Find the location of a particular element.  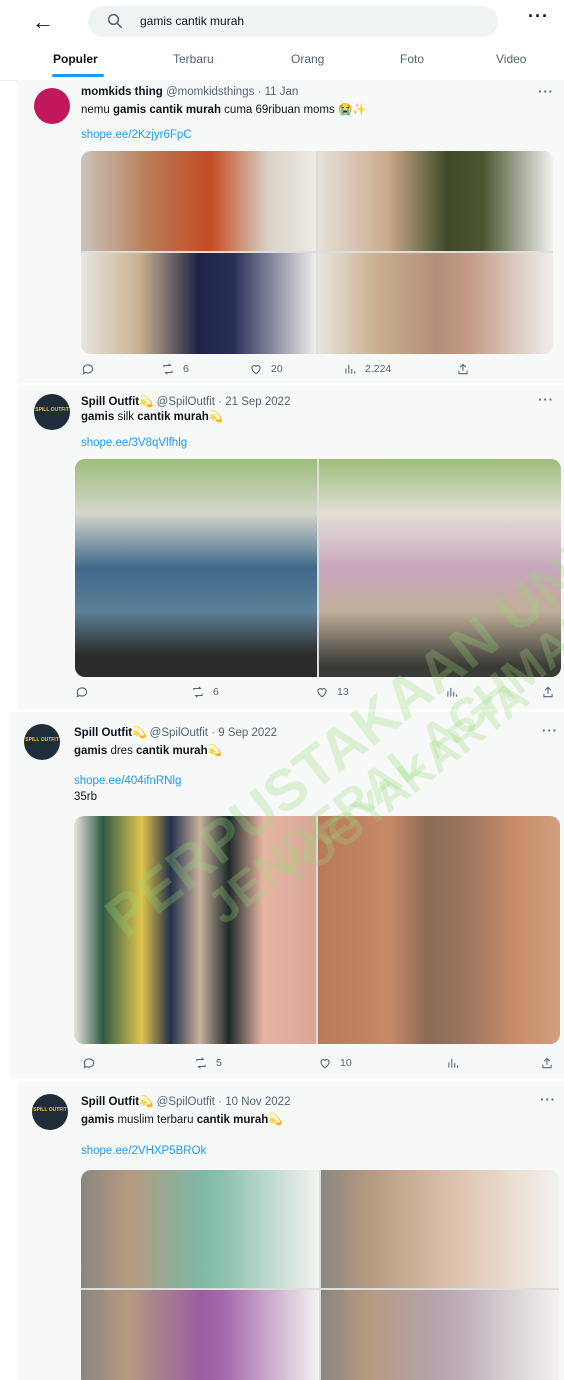

active-tab-indicator is located at coordinates (78, 75).